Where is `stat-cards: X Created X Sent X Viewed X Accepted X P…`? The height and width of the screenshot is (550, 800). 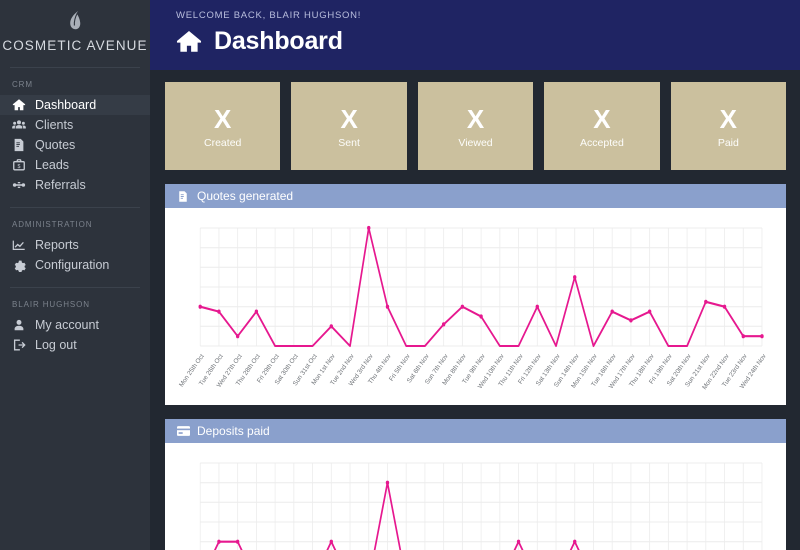 stat-cards: X Created X Sent X Viewed X Accepted X P… is located at coordinates (475, 120).